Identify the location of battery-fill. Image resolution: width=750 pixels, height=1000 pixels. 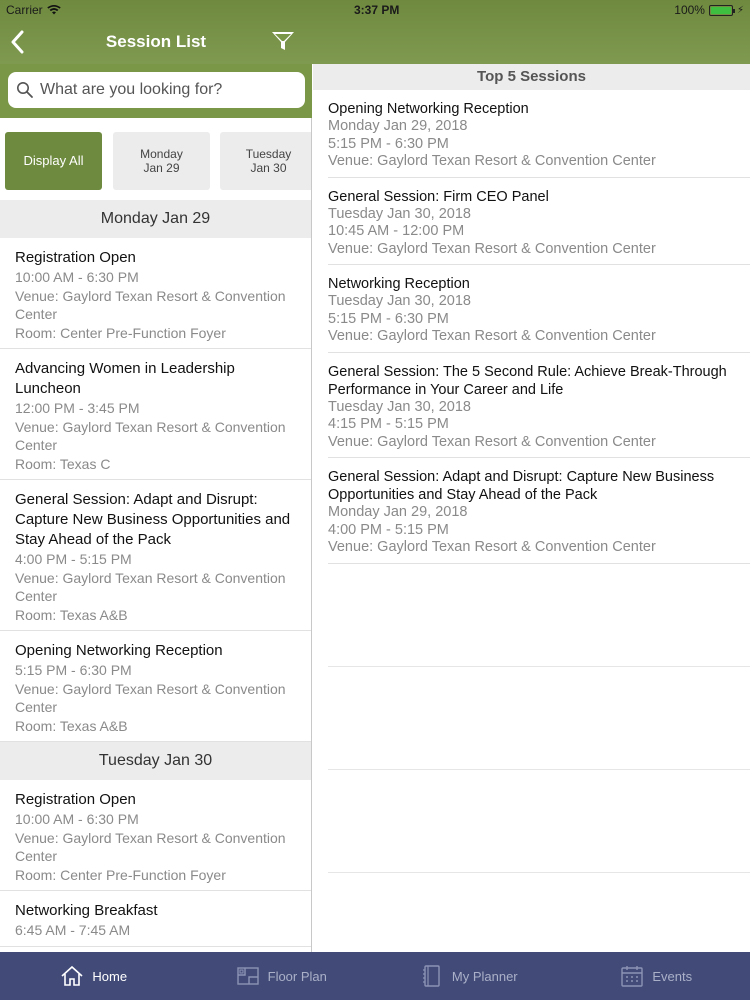
(720, 10).